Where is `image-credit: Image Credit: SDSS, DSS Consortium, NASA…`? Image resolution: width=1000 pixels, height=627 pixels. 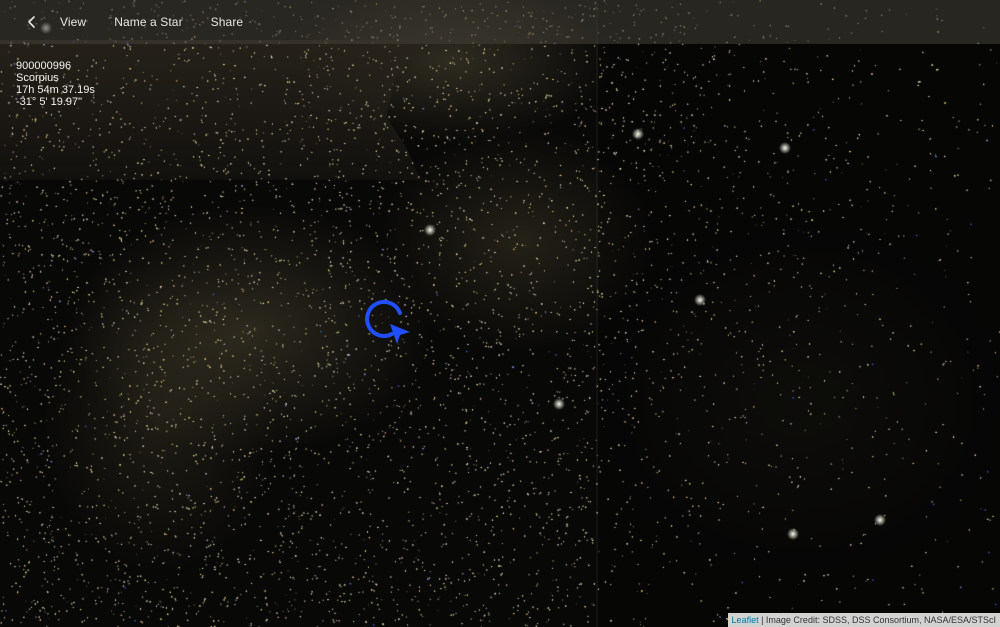 image-credit: Image Credit: SDSS, DSS Consortium, NASA… is located at coordinates (880, 620).